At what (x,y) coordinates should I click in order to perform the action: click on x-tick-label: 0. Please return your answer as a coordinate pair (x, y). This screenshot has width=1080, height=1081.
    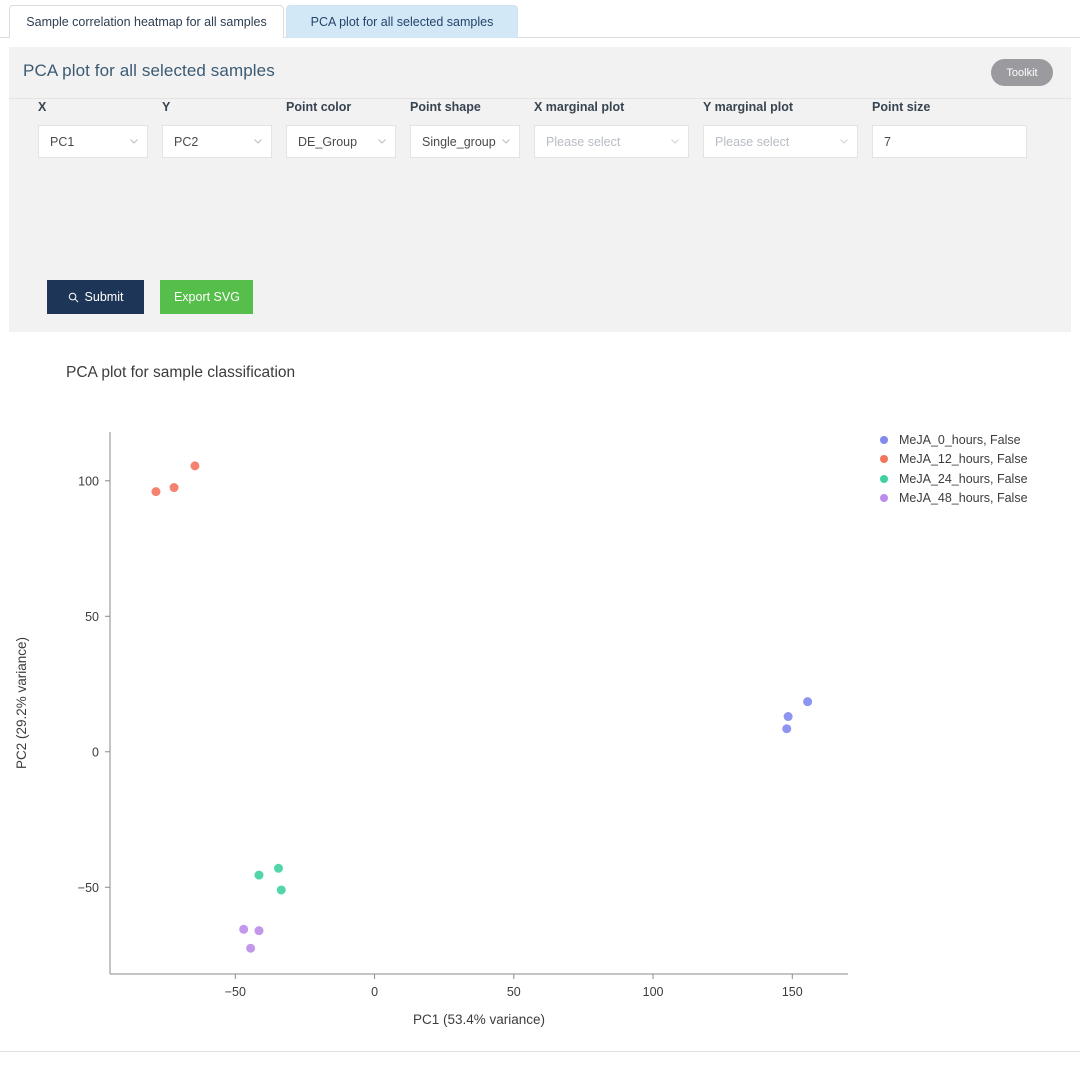
    Looking at the image, I should click on (374, 992).